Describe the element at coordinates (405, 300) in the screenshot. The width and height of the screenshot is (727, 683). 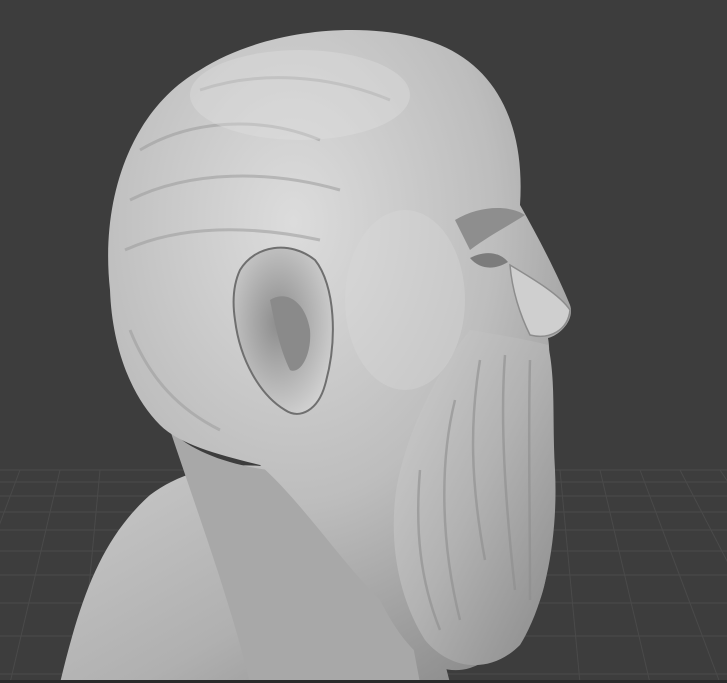
I see `cheek-highlight` at that location.